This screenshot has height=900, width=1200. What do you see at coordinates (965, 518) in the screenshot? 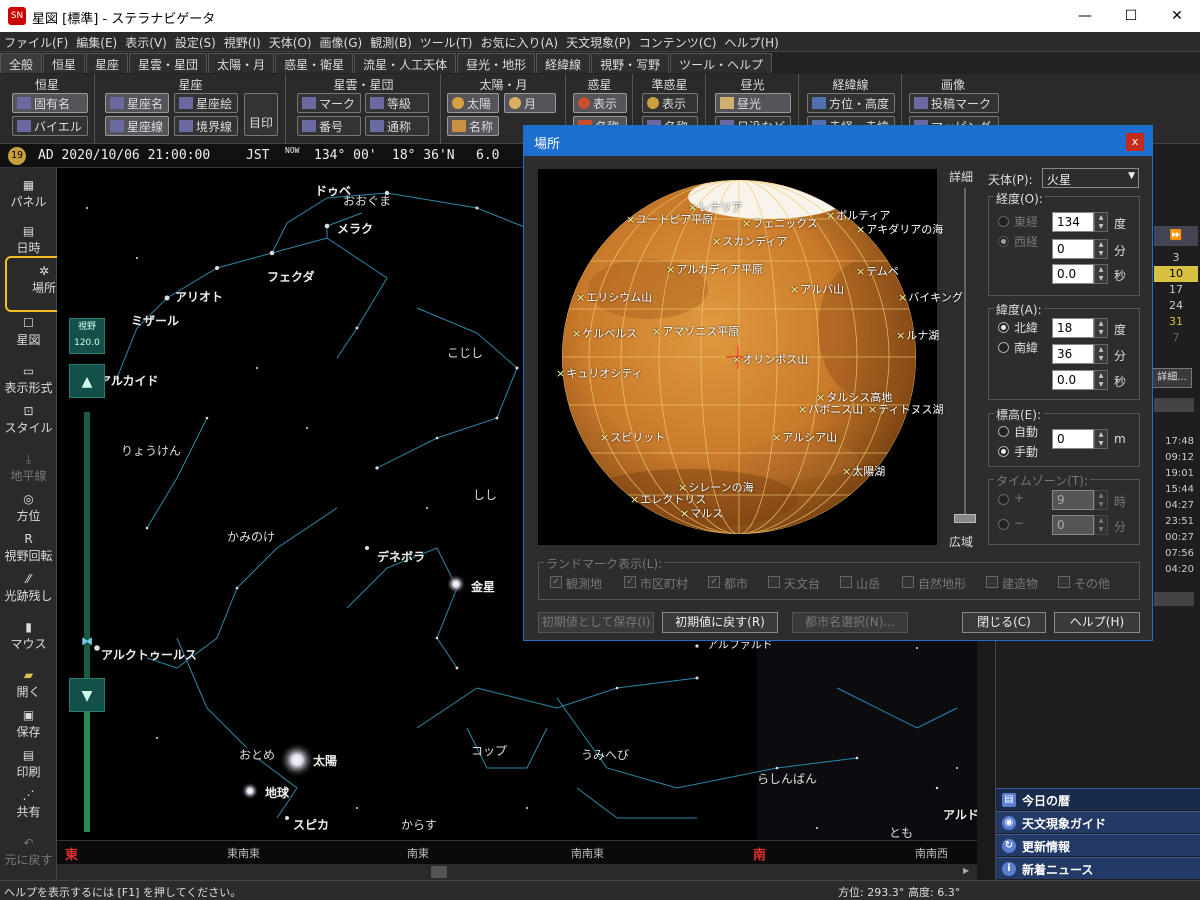
I see `detail-slider-thumb` at bounding box center [965, 518].